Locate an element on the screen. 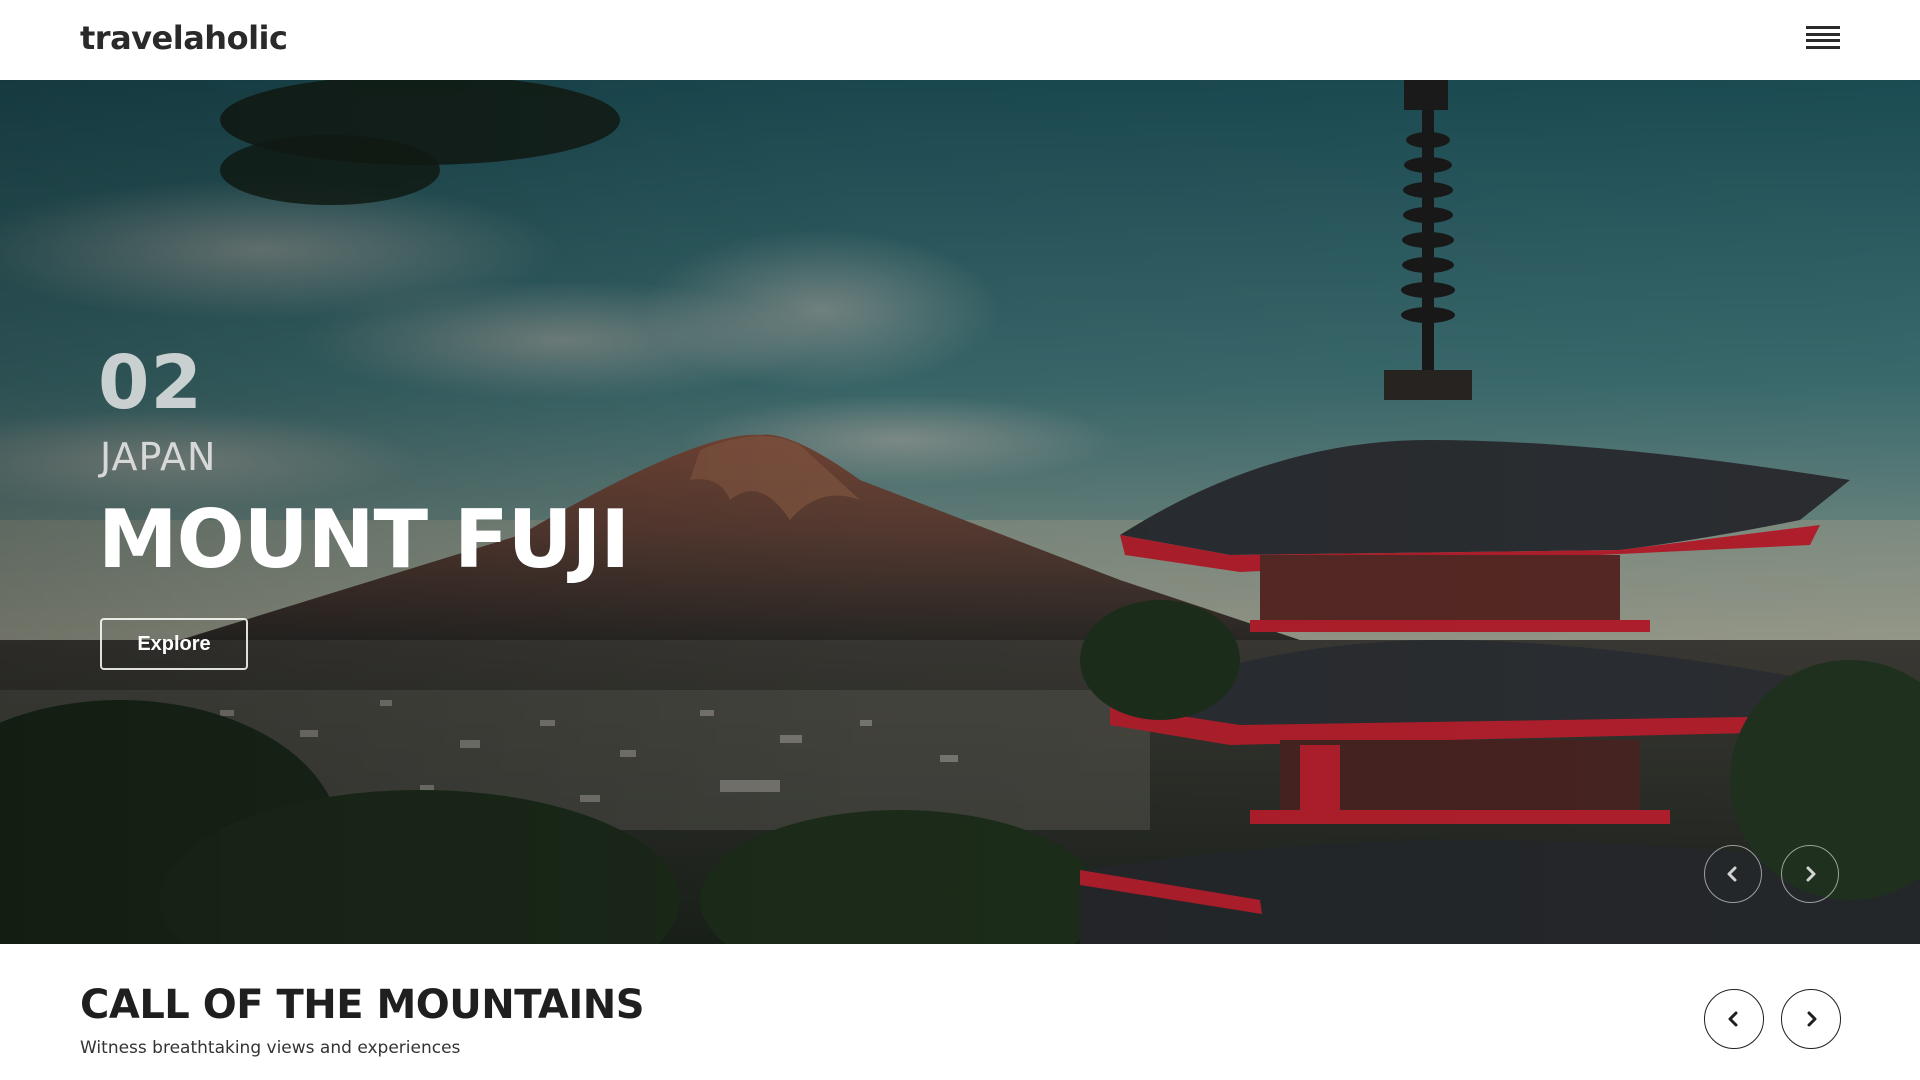 This screenshot has height=1080, width=1920. brand-logo: travelaholic is located at coordinates (184, 38).